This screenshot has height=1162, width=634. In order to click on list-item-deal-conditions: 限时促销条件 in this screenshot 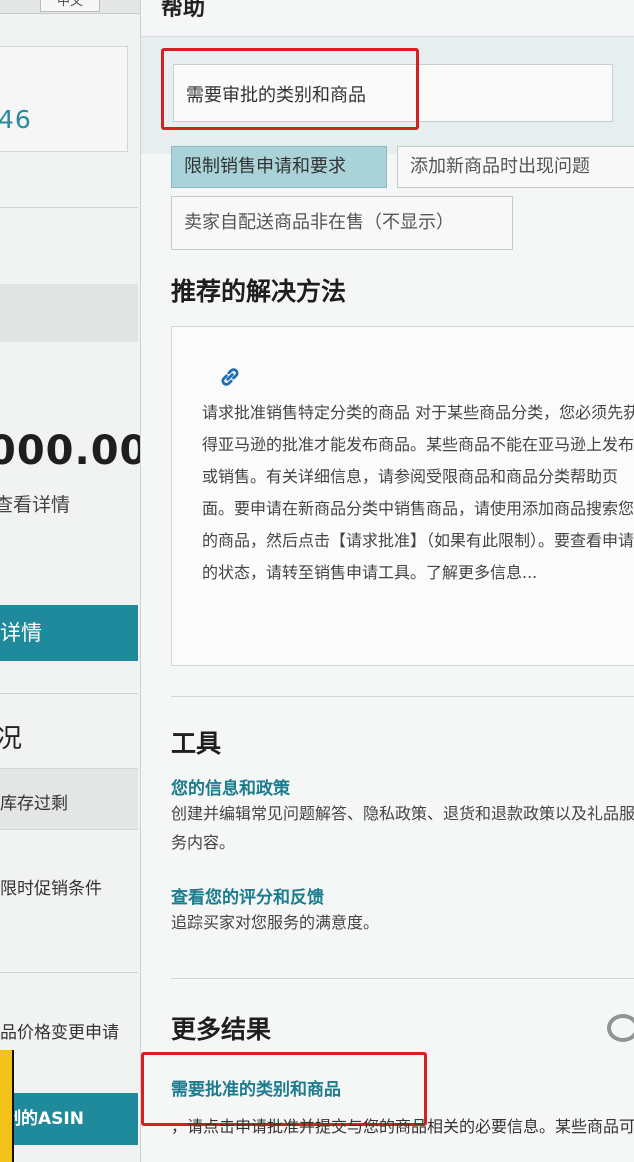, I will do `click(51, 886)`.